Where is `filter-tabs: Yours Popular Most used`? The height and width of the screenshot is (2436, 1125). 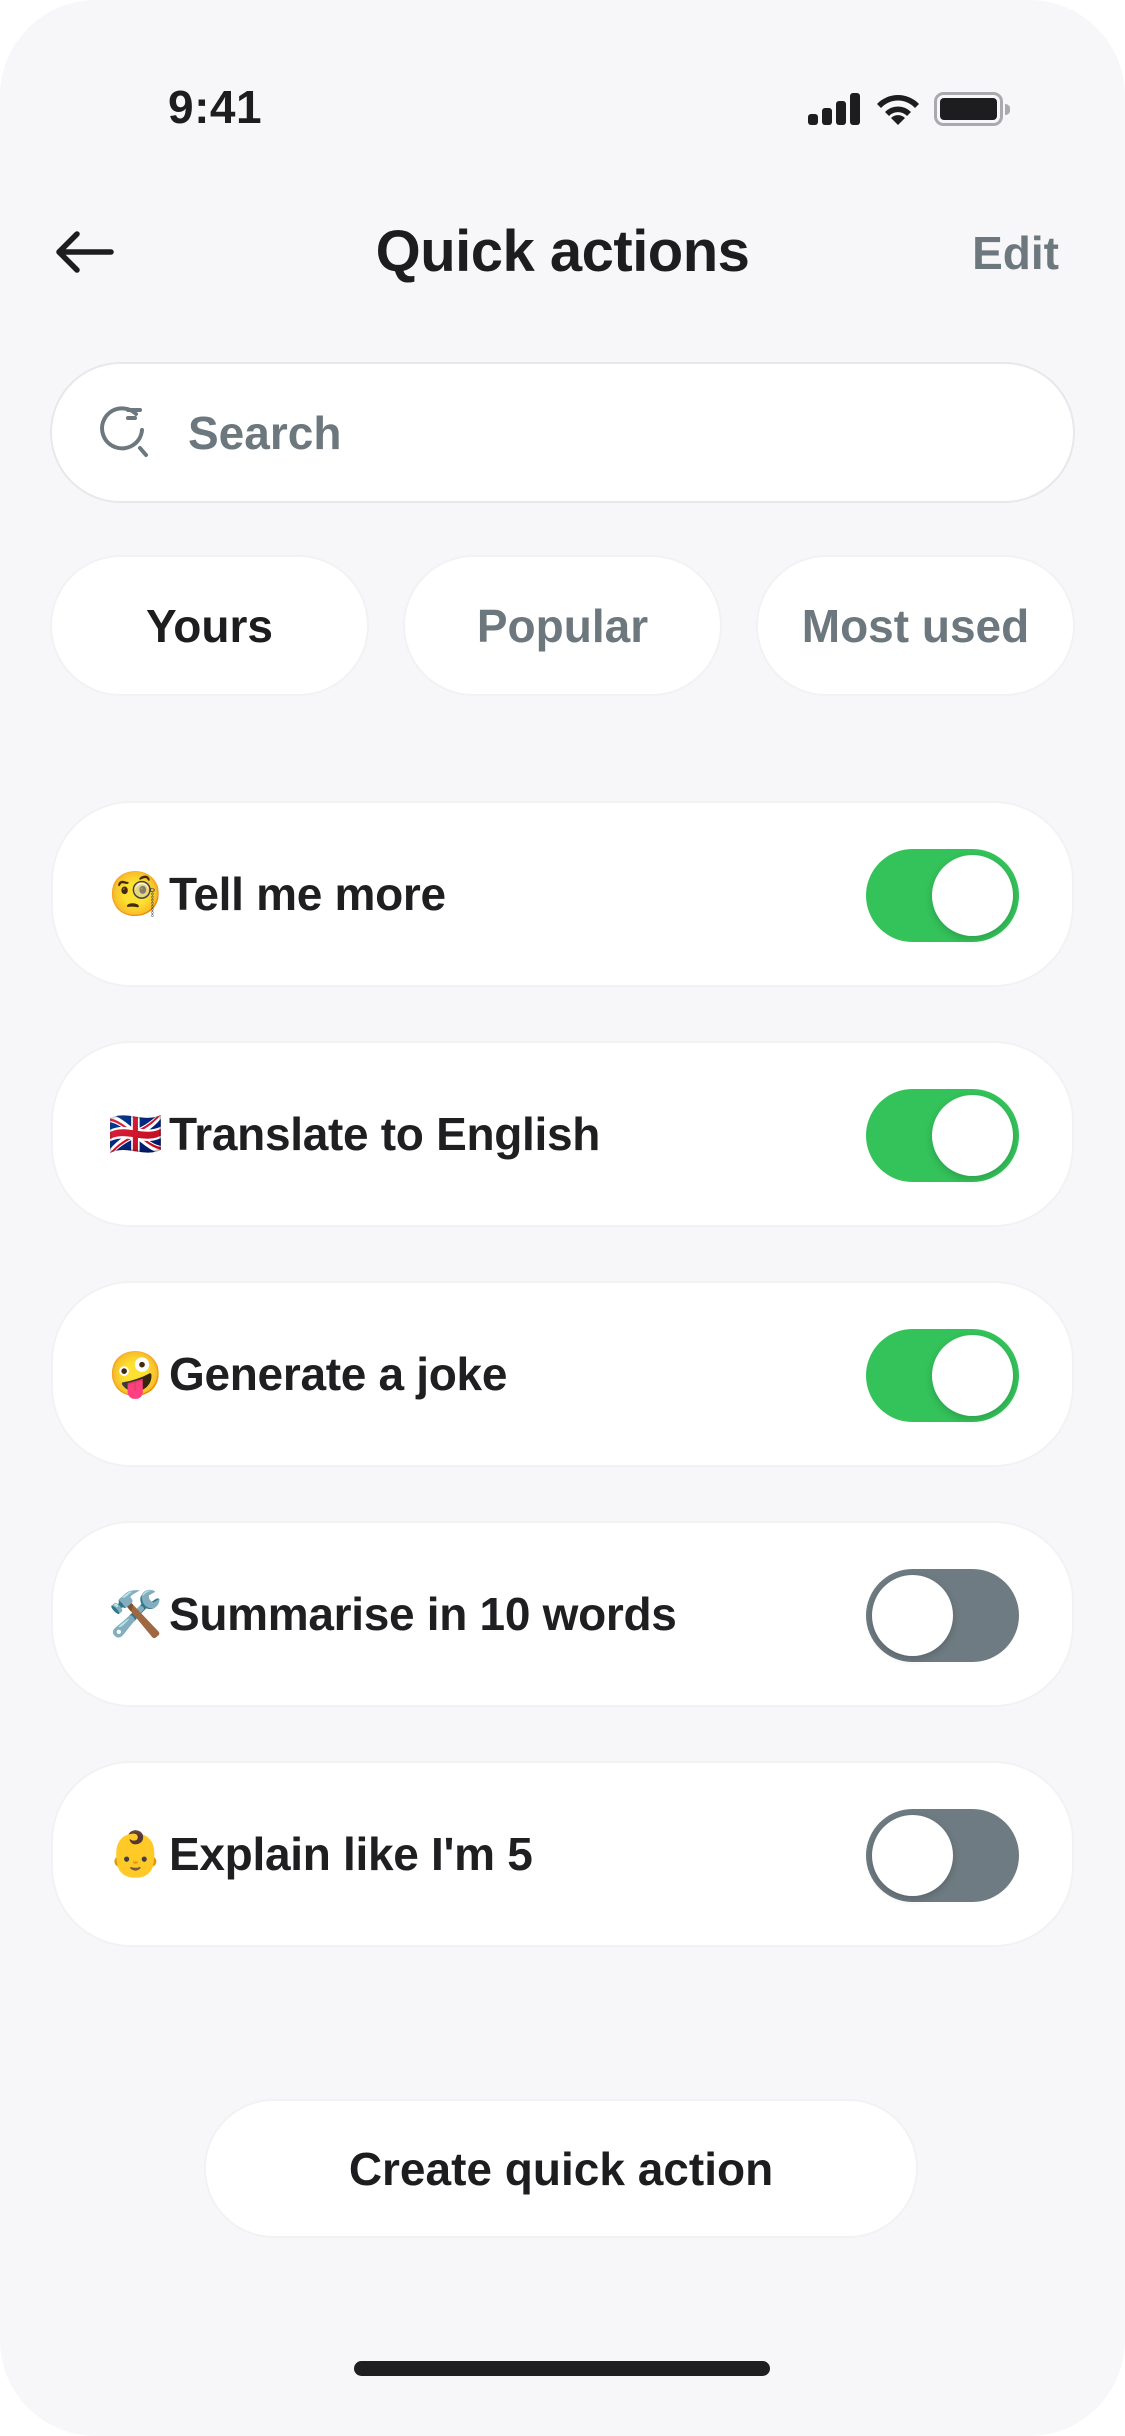
filter-tabs: Yours Popular Most used is located at coordinates (562, 625).